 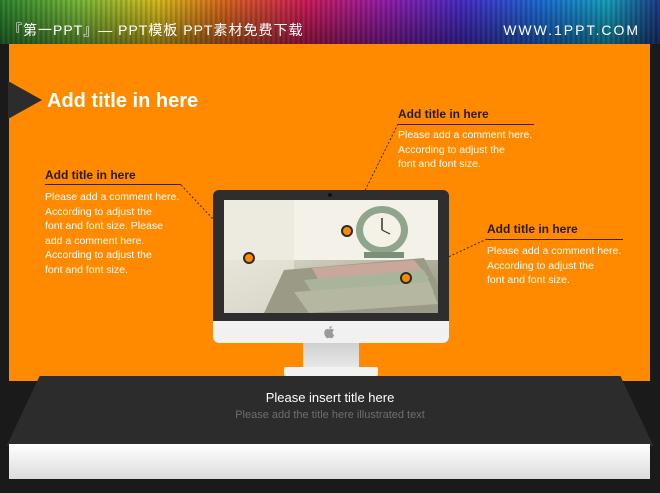 I want to click on left-block-line: Please add a comment here., so click(x=112, y=197).